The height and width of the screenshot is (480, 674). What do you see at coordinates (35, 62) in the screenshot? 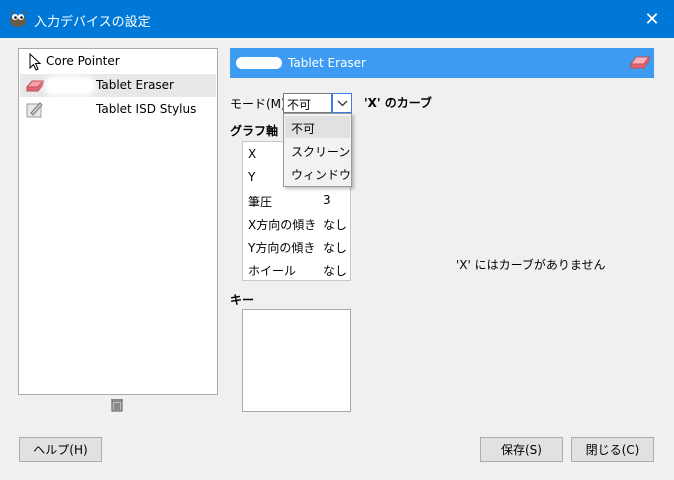
I see `cursor-arrow-icon` at bounding box center [35, 62].